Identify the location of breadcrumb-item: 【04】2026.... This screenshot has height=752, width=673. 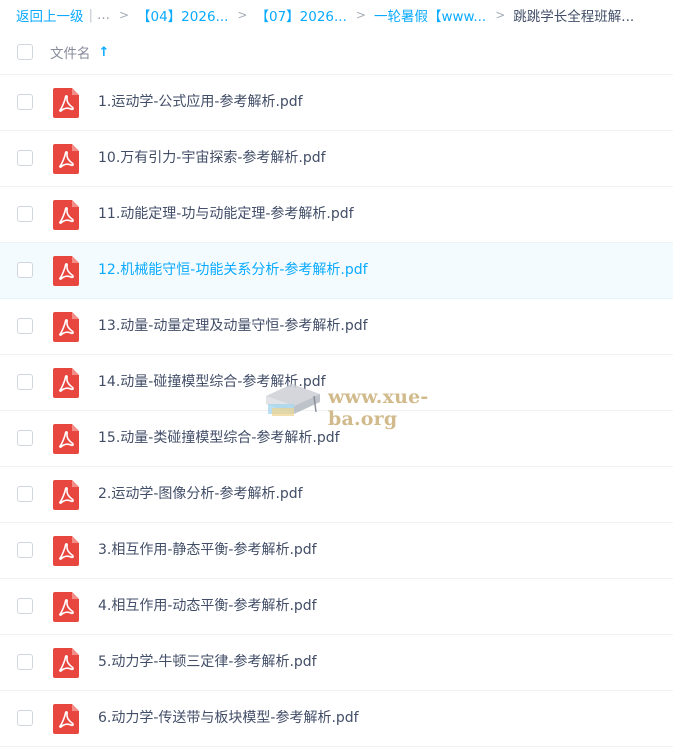
(182, 15).